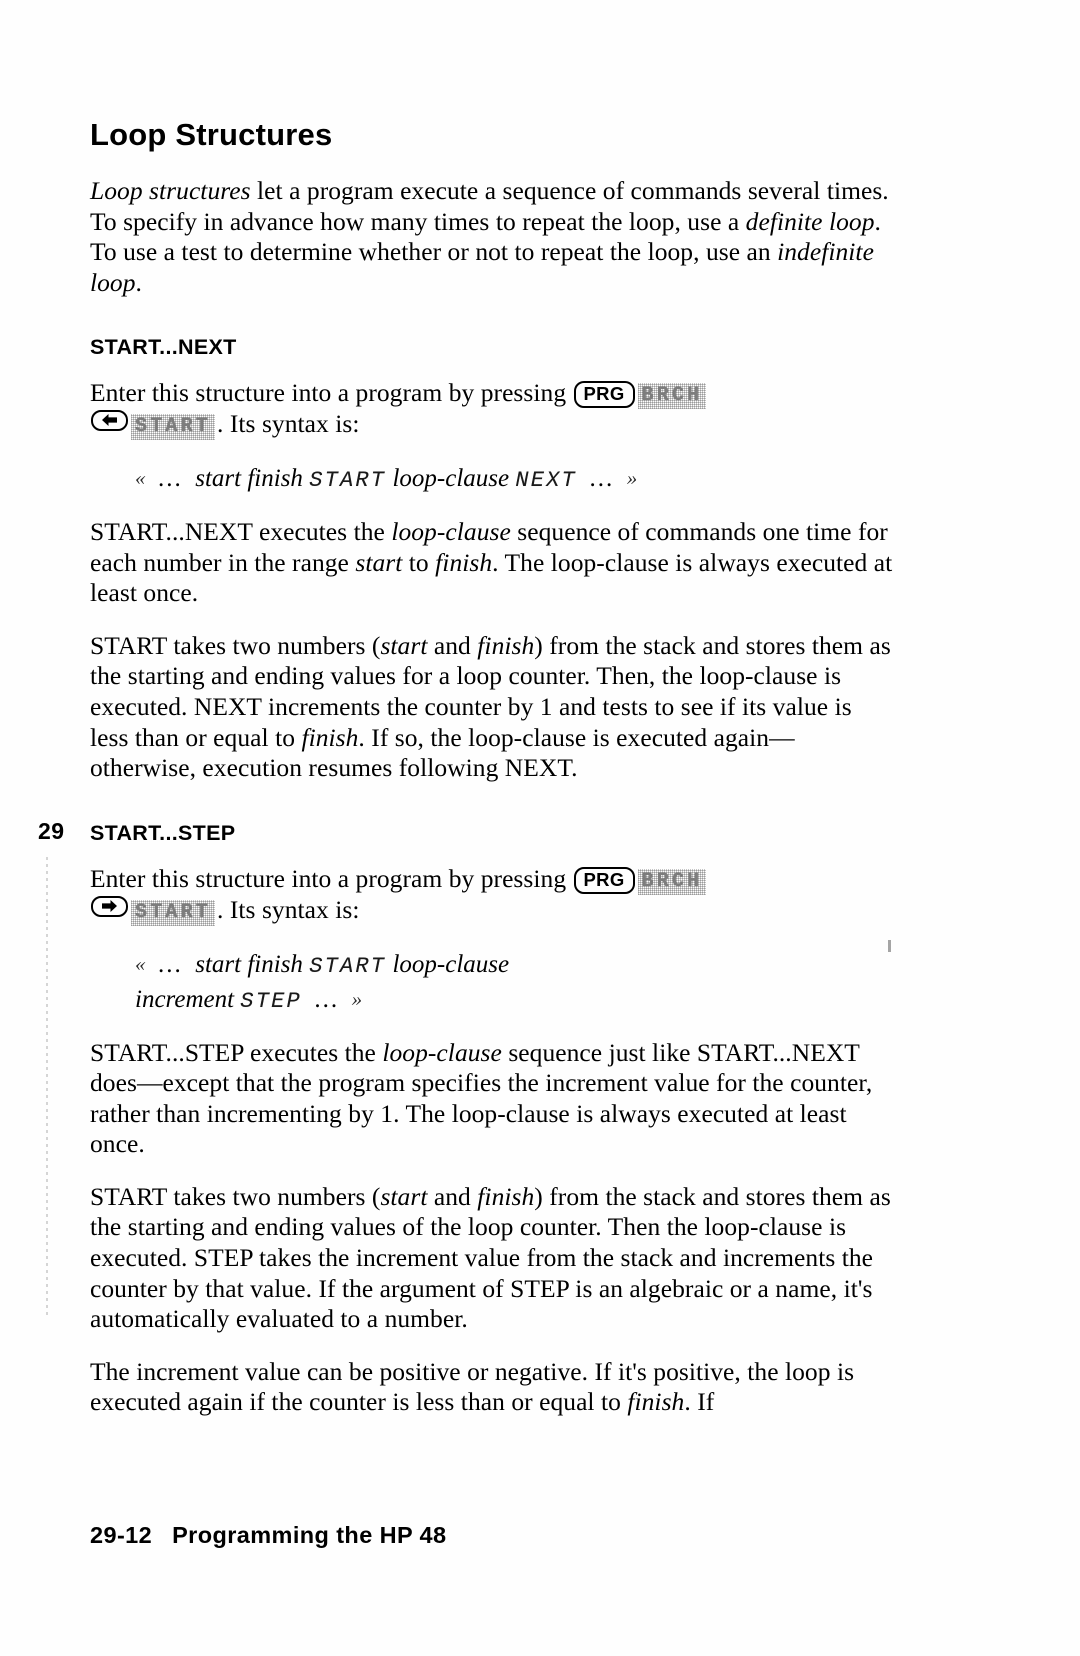 This screenshot has width=1080, height=1656. What do you see at coordinates (163, 832) in the screenshot?
I see `heading-start-step: START...STEP` at bounding box center [163, 832].